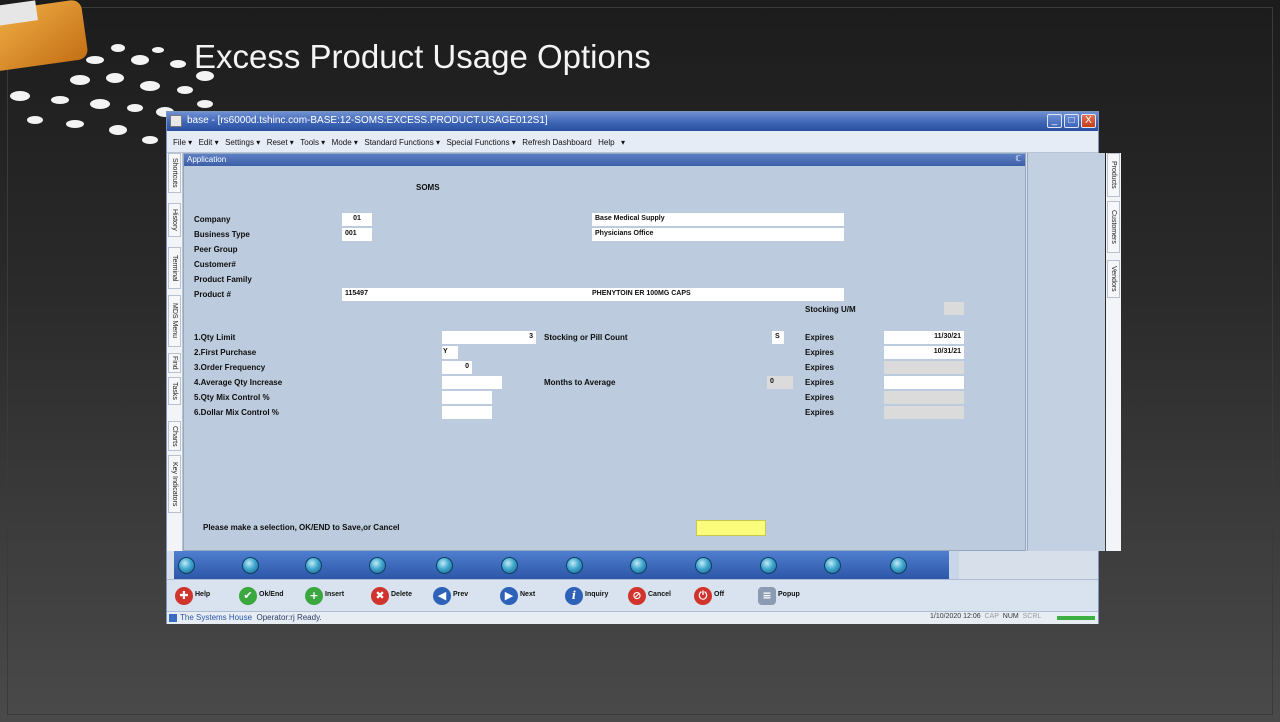 Image resolution: width=1280 pixels, height=722 pixels. I want to click on status-indicators: 1/10/2020 12:06 CAP NUM SCRL, so click(985, 616).